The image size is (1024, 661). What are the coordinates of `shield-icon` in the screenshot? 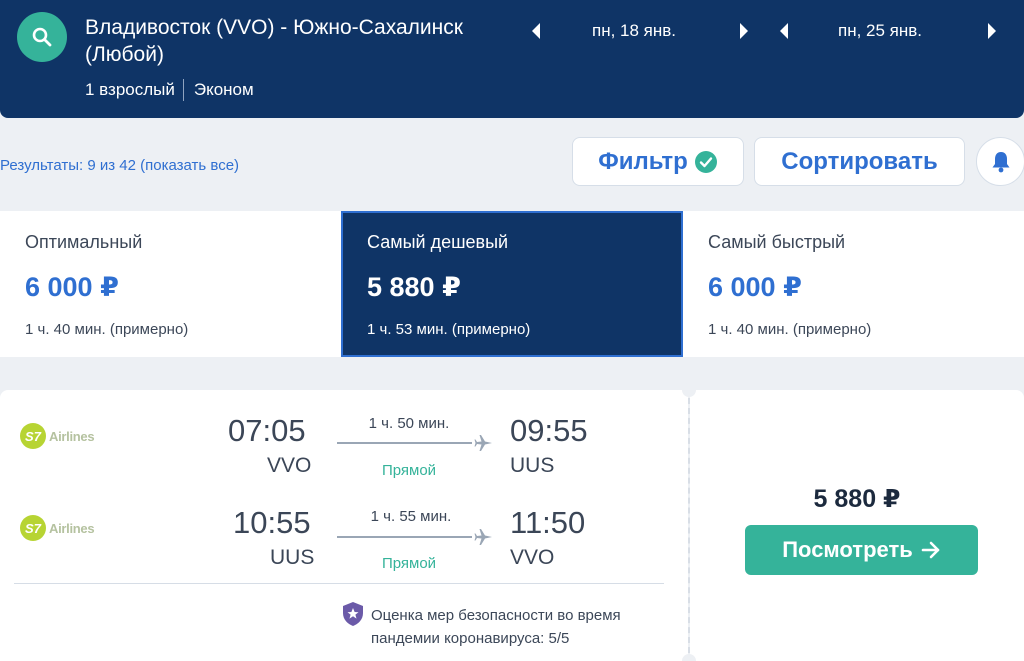 It's located at (353, 614).